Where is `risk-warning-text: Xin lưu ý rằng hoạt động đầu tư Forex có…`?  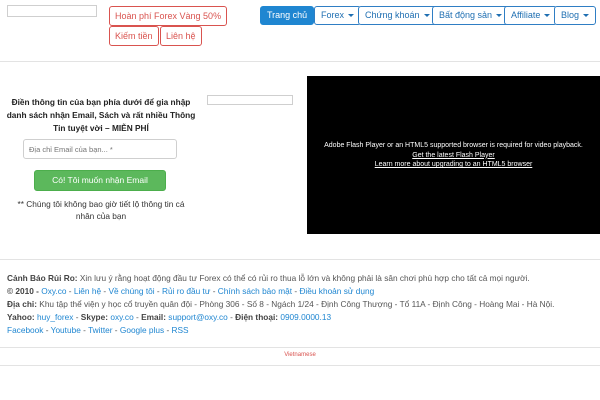 risk-warning-text: Xin lưu ý rằng hoạt động đầu tư Forex có… is located at coordinates (304, 278).